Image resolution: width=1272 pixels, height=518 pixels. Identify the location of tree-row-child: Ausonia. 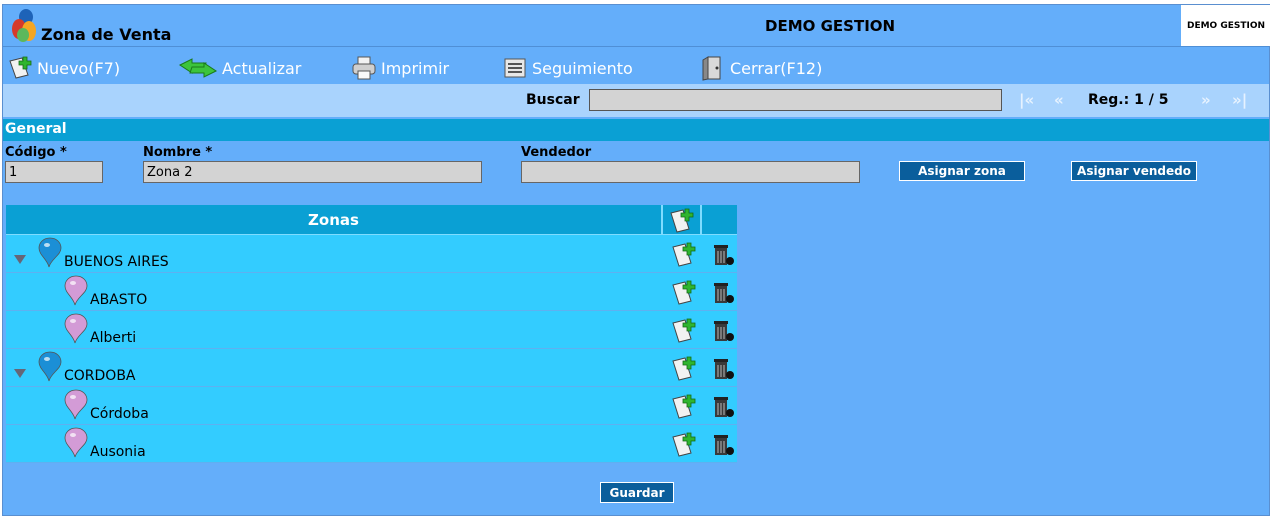
(371, 444).